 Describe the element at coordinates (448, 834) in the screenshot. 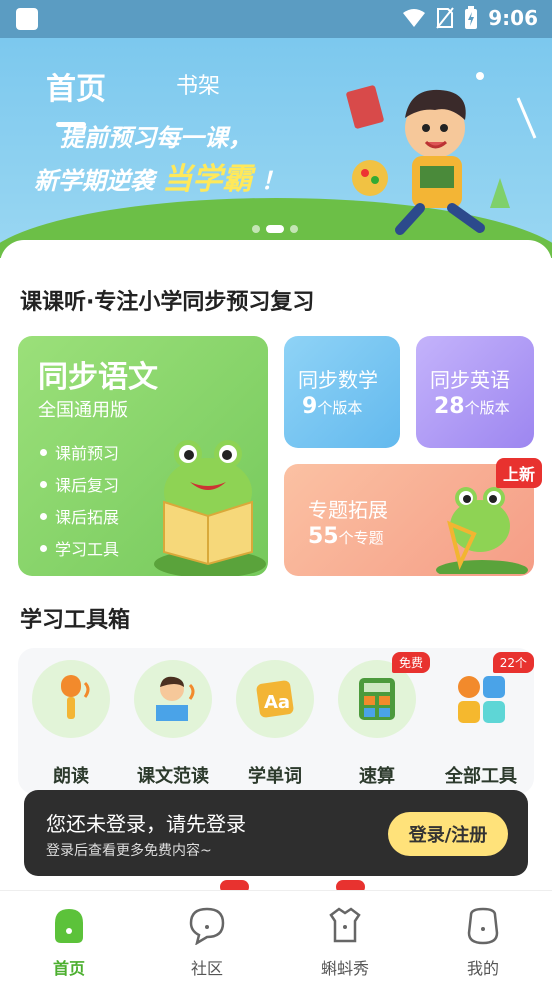

I see `login-register-button: 登录/注册` at that location.